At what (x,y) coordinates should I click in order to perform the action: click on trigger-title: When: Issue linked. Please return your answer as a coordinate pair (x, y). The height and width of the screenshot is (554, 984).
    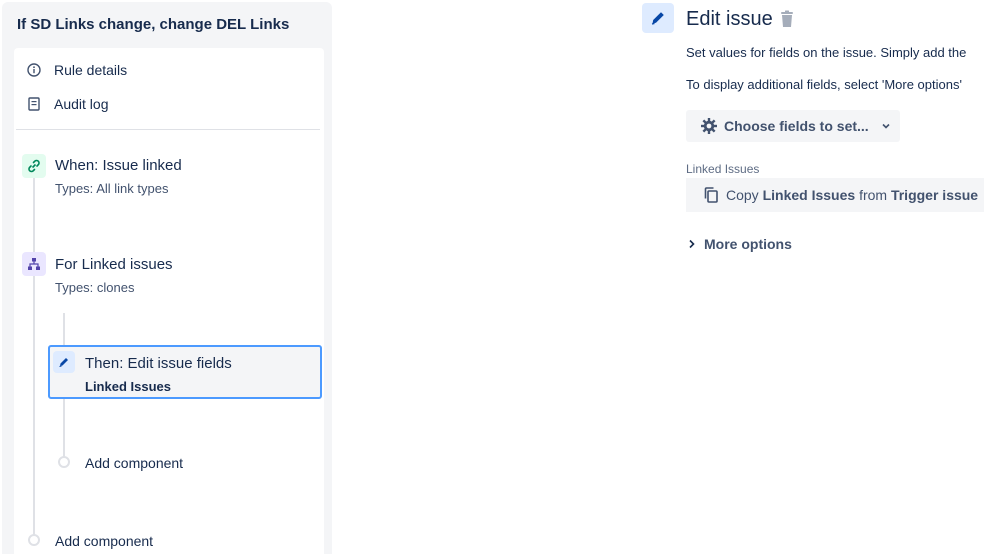
    Looking at the image, I should click on (118, 165).